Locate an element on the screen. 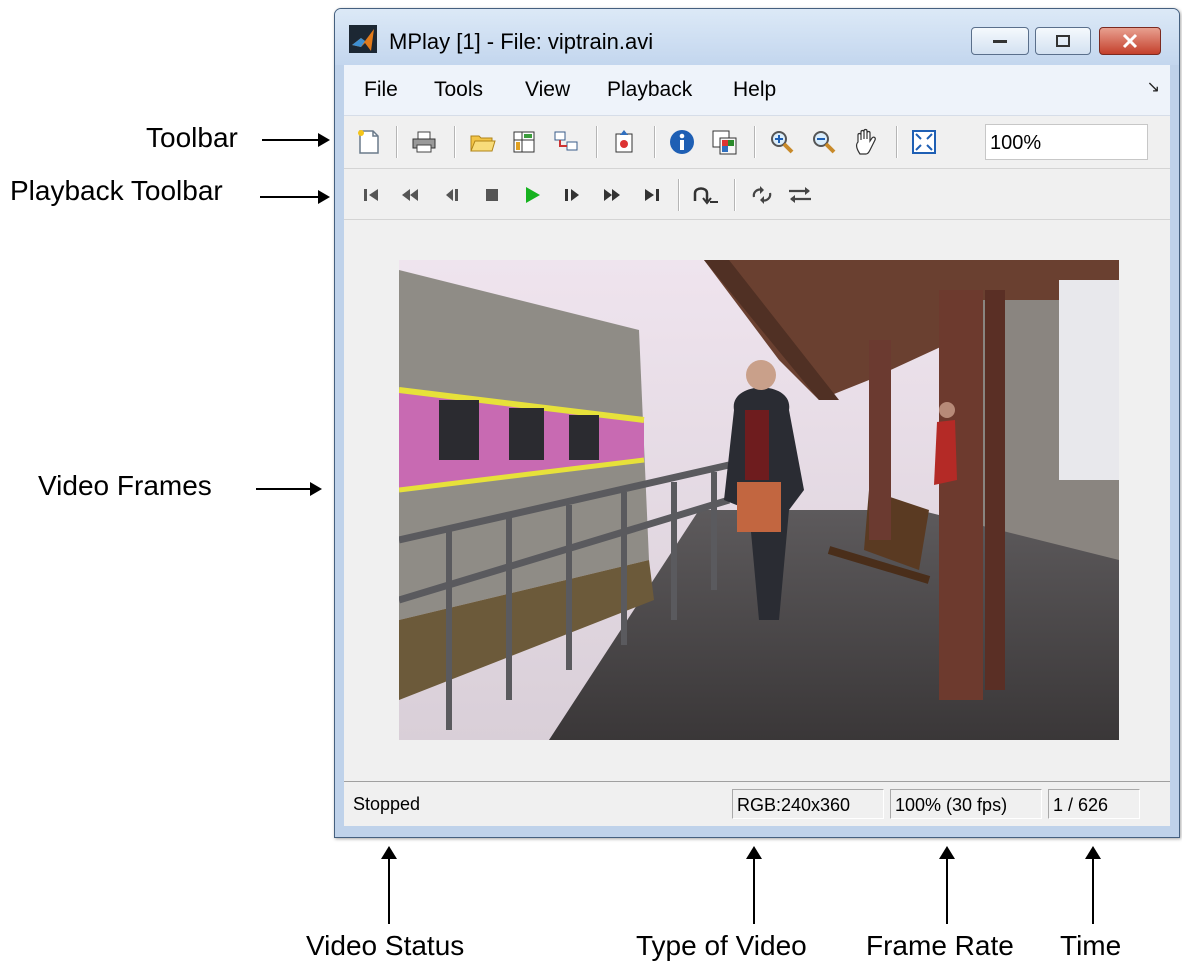 This screenshot has height=966, width=1182. new-figure-icon is located at coordinates (368, 142).